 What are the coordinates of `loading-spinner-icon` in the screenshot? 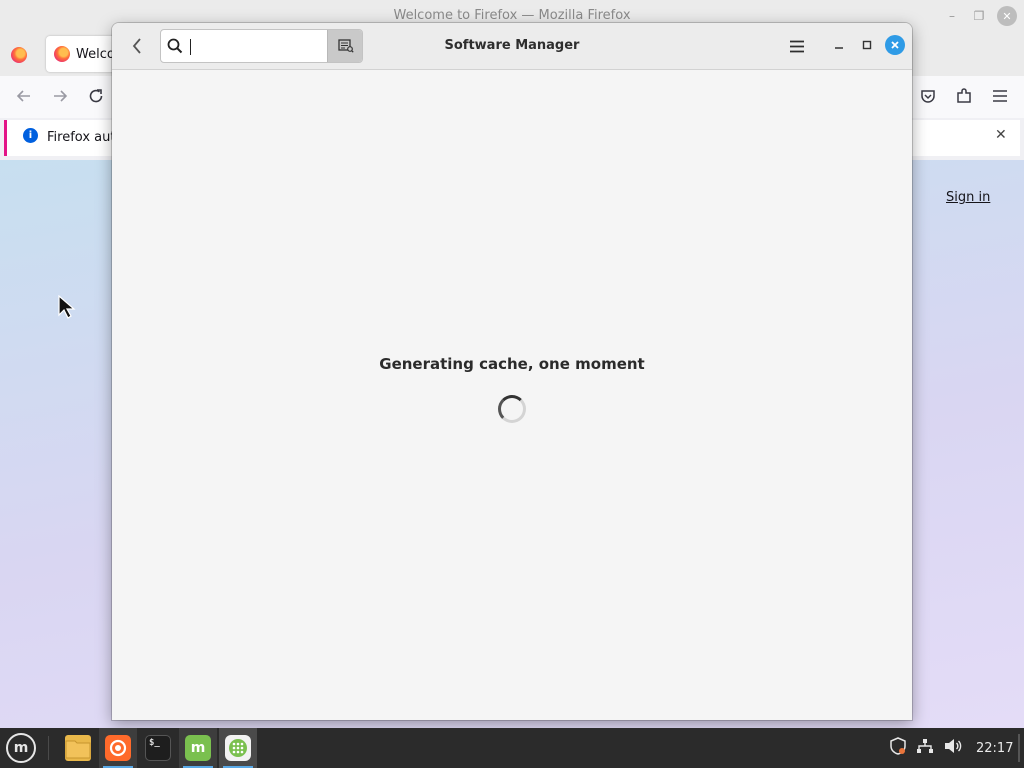 It's located at (512, 409).